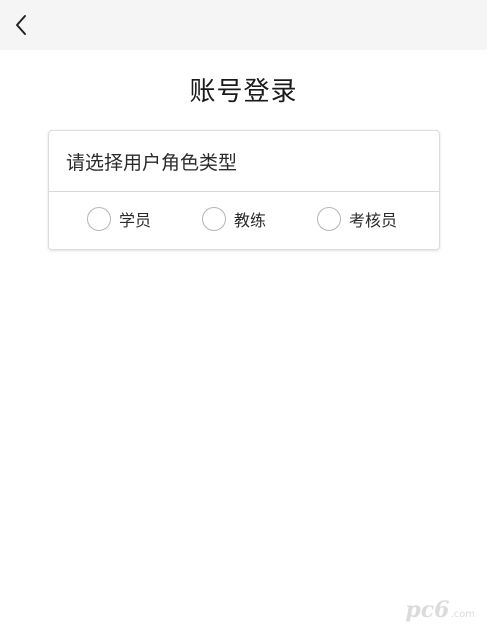  I want to click on radio-coach, so click(214, 219).